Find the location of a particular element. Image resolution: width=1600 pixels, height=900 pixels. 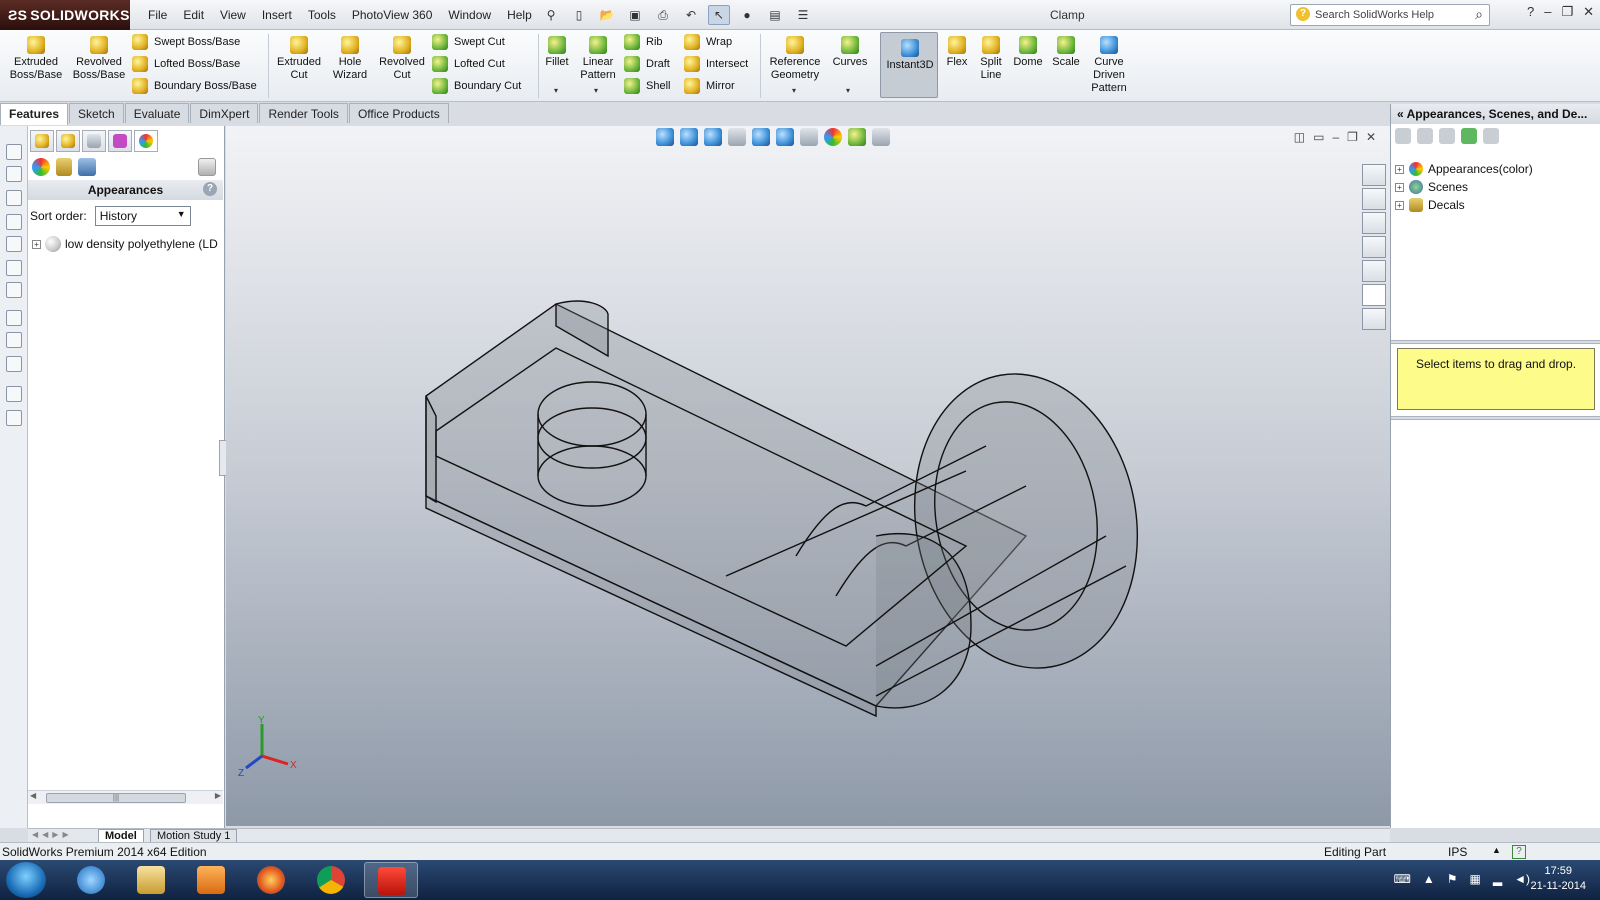

open-icon: 📂 is located at coordinates (607, 15).